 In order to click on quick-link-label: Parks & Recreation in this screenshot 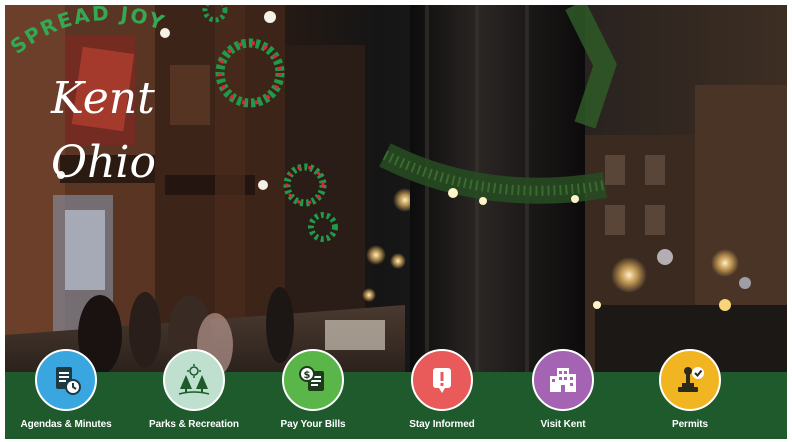, I will do `click(194, 424)`.